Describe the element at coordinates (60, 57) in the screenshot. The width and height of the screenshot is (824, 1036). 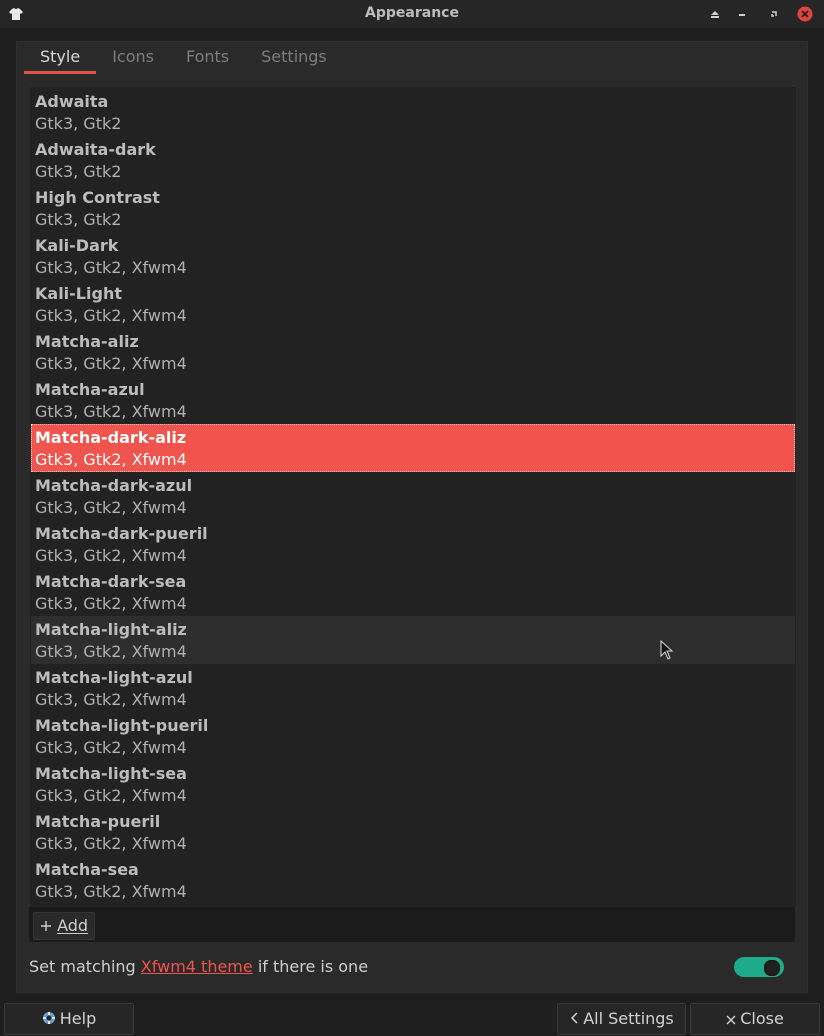
I see `tab-style: Style` at that location.